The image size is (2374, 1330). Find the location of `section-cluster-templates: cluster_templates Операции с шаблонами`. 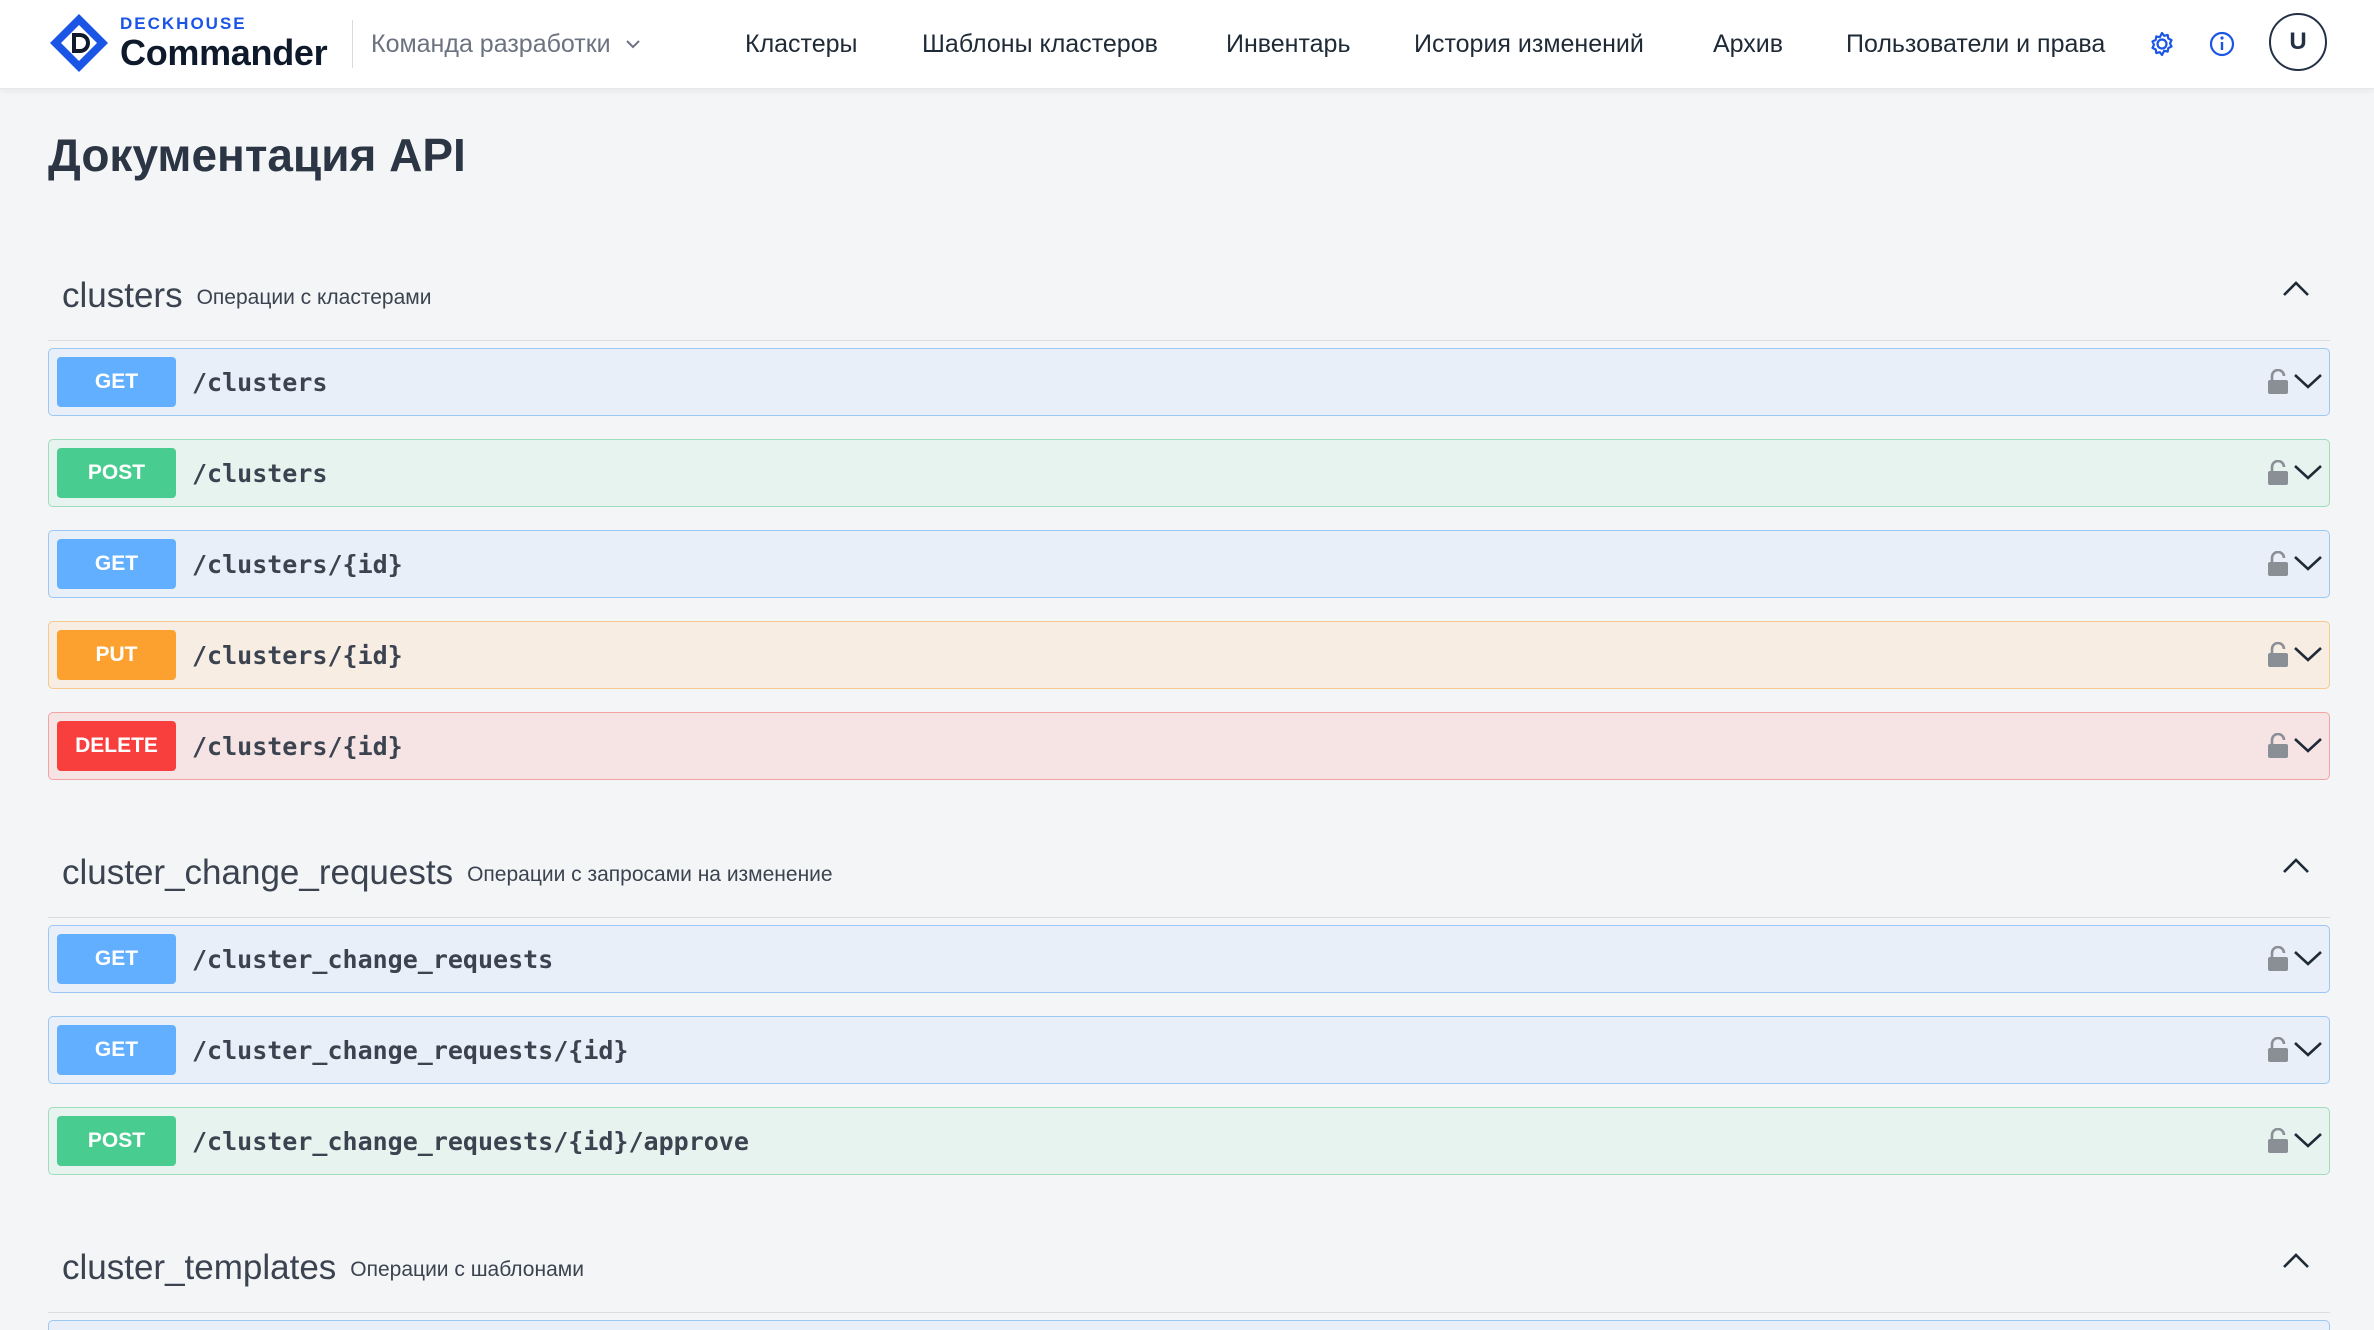

section-cluster-templates: cluster_templates Операции с шаблонами is located at coordinates (1189, 1267).